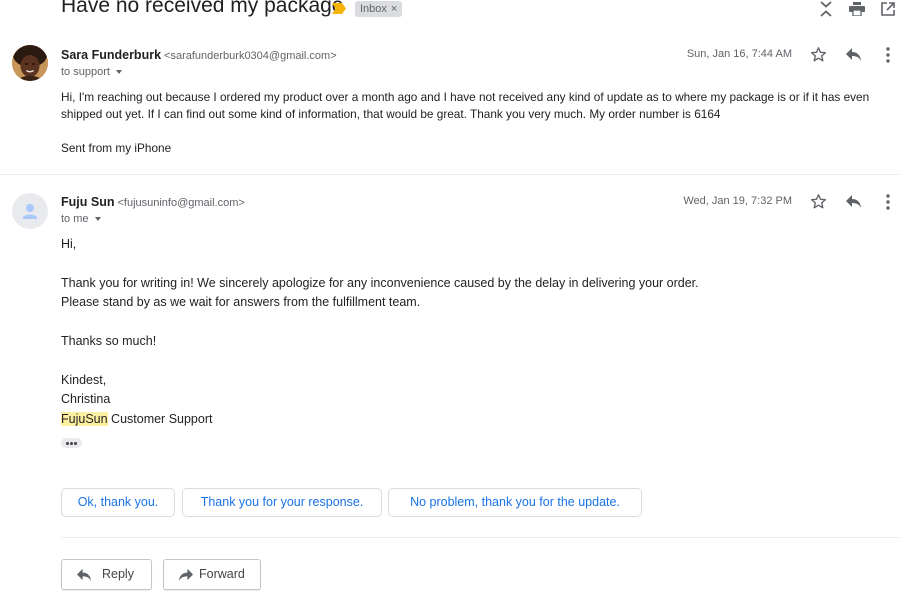  Describe the element at coordinates (86, 399) in the screenshot. I see `agent-name: Christina` at that location.